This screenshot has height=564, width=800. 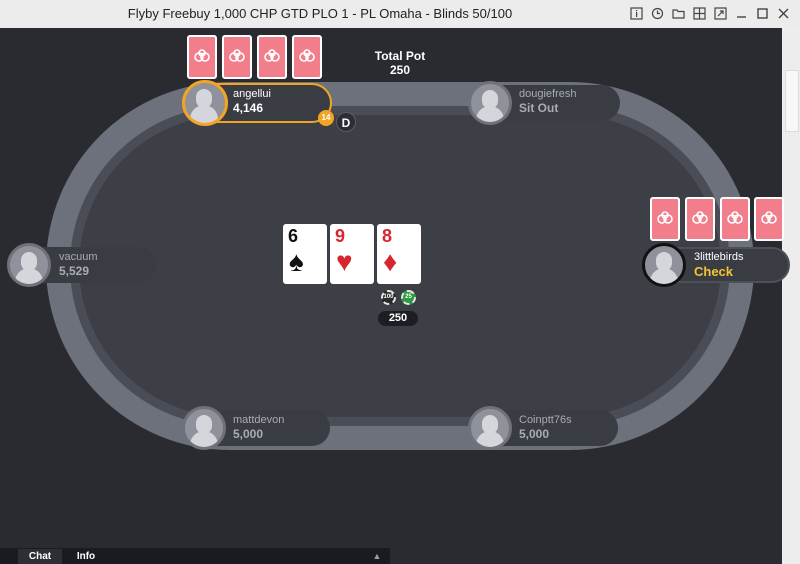 I want to click on pot-amount-pill: 250, so click(x=398, y=318).